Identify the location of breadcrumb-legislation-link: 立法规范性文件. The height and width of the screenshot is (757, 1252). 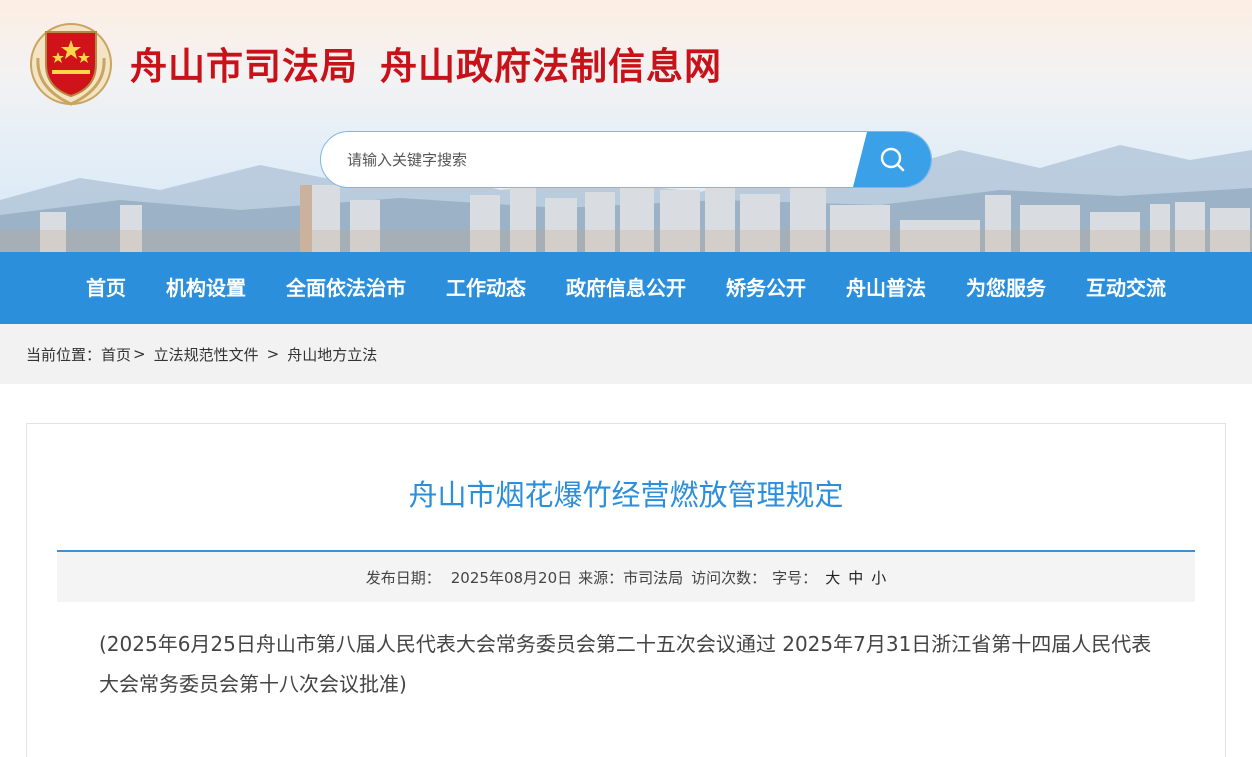
(206, 354).